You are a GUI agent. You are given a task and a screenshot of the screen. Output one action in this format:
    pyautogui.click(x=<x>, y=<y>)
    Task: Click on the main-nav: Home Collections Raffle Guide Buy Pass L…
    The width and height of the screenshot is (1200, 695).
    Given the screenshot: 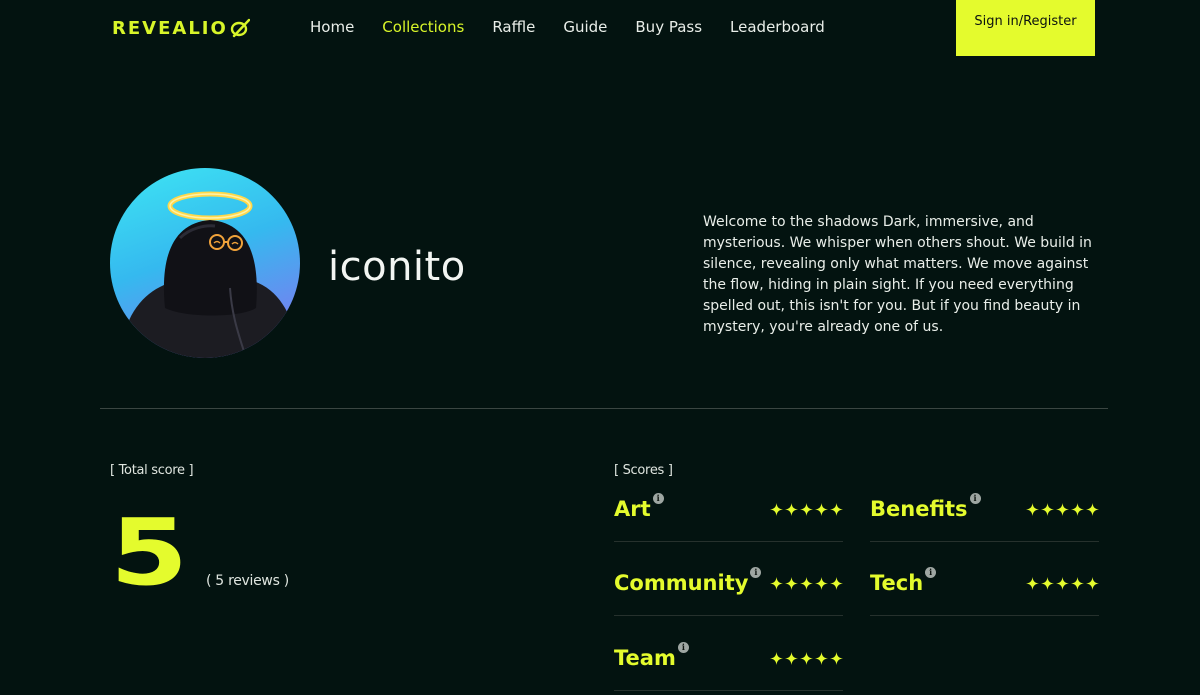 What is the action you would take?
    pyautogui.click(x=581, y=27)
    